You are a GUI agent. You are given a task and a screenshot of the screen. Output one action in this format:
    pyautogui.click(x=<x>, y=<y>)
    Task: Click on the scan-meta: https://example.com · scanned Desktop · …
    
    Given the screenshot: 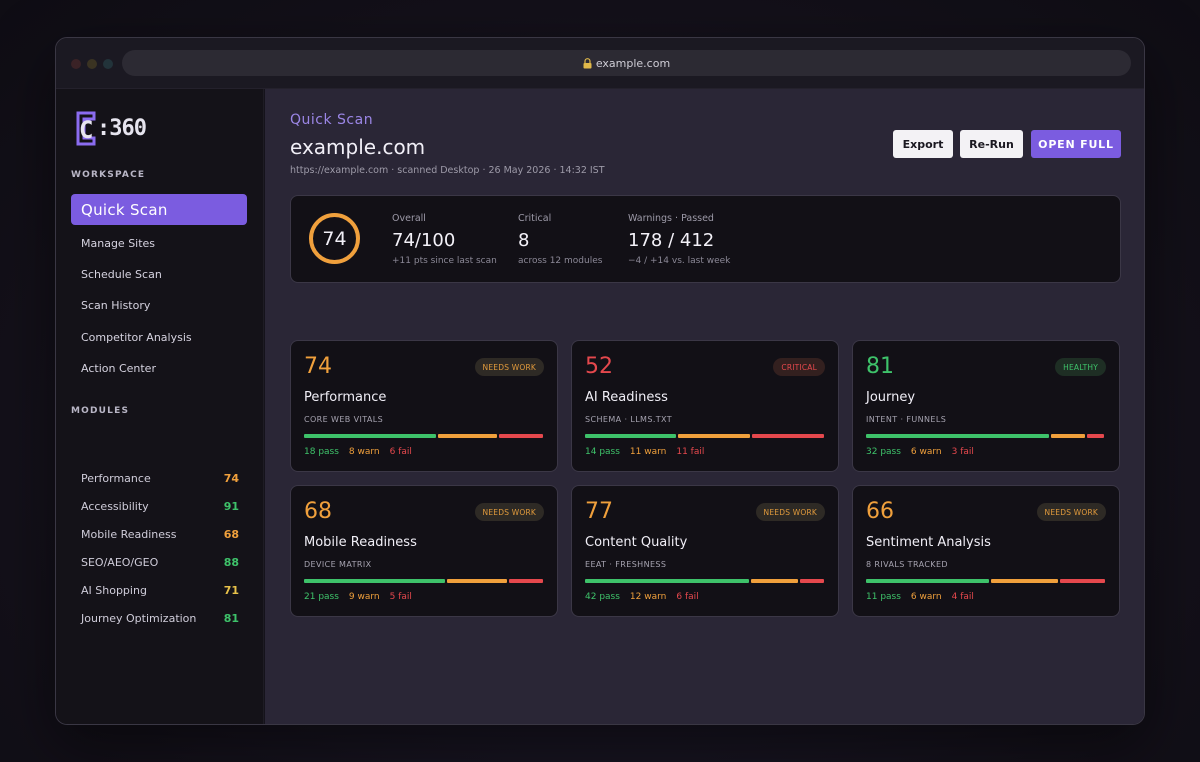 What is the action you would take?
    pyautogui.click(x=447, y=170)
    